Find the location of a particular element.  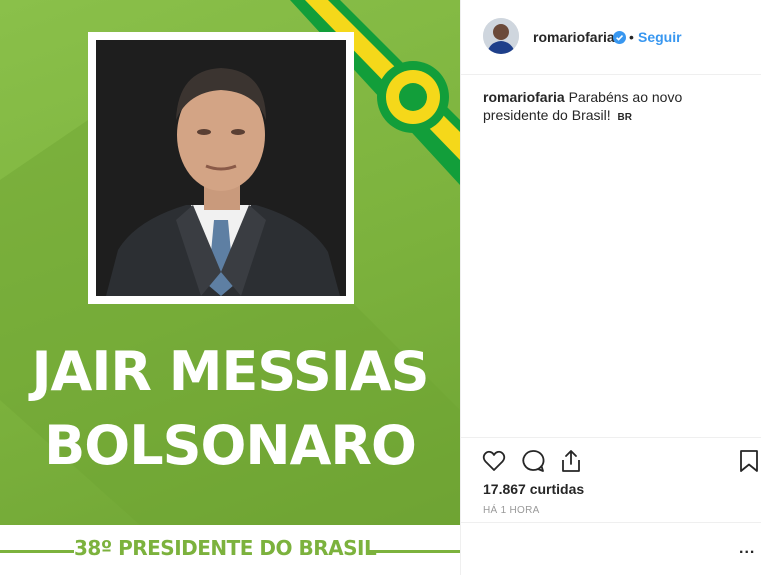

header-username: romariofaria is located at coordinates (574, 37).